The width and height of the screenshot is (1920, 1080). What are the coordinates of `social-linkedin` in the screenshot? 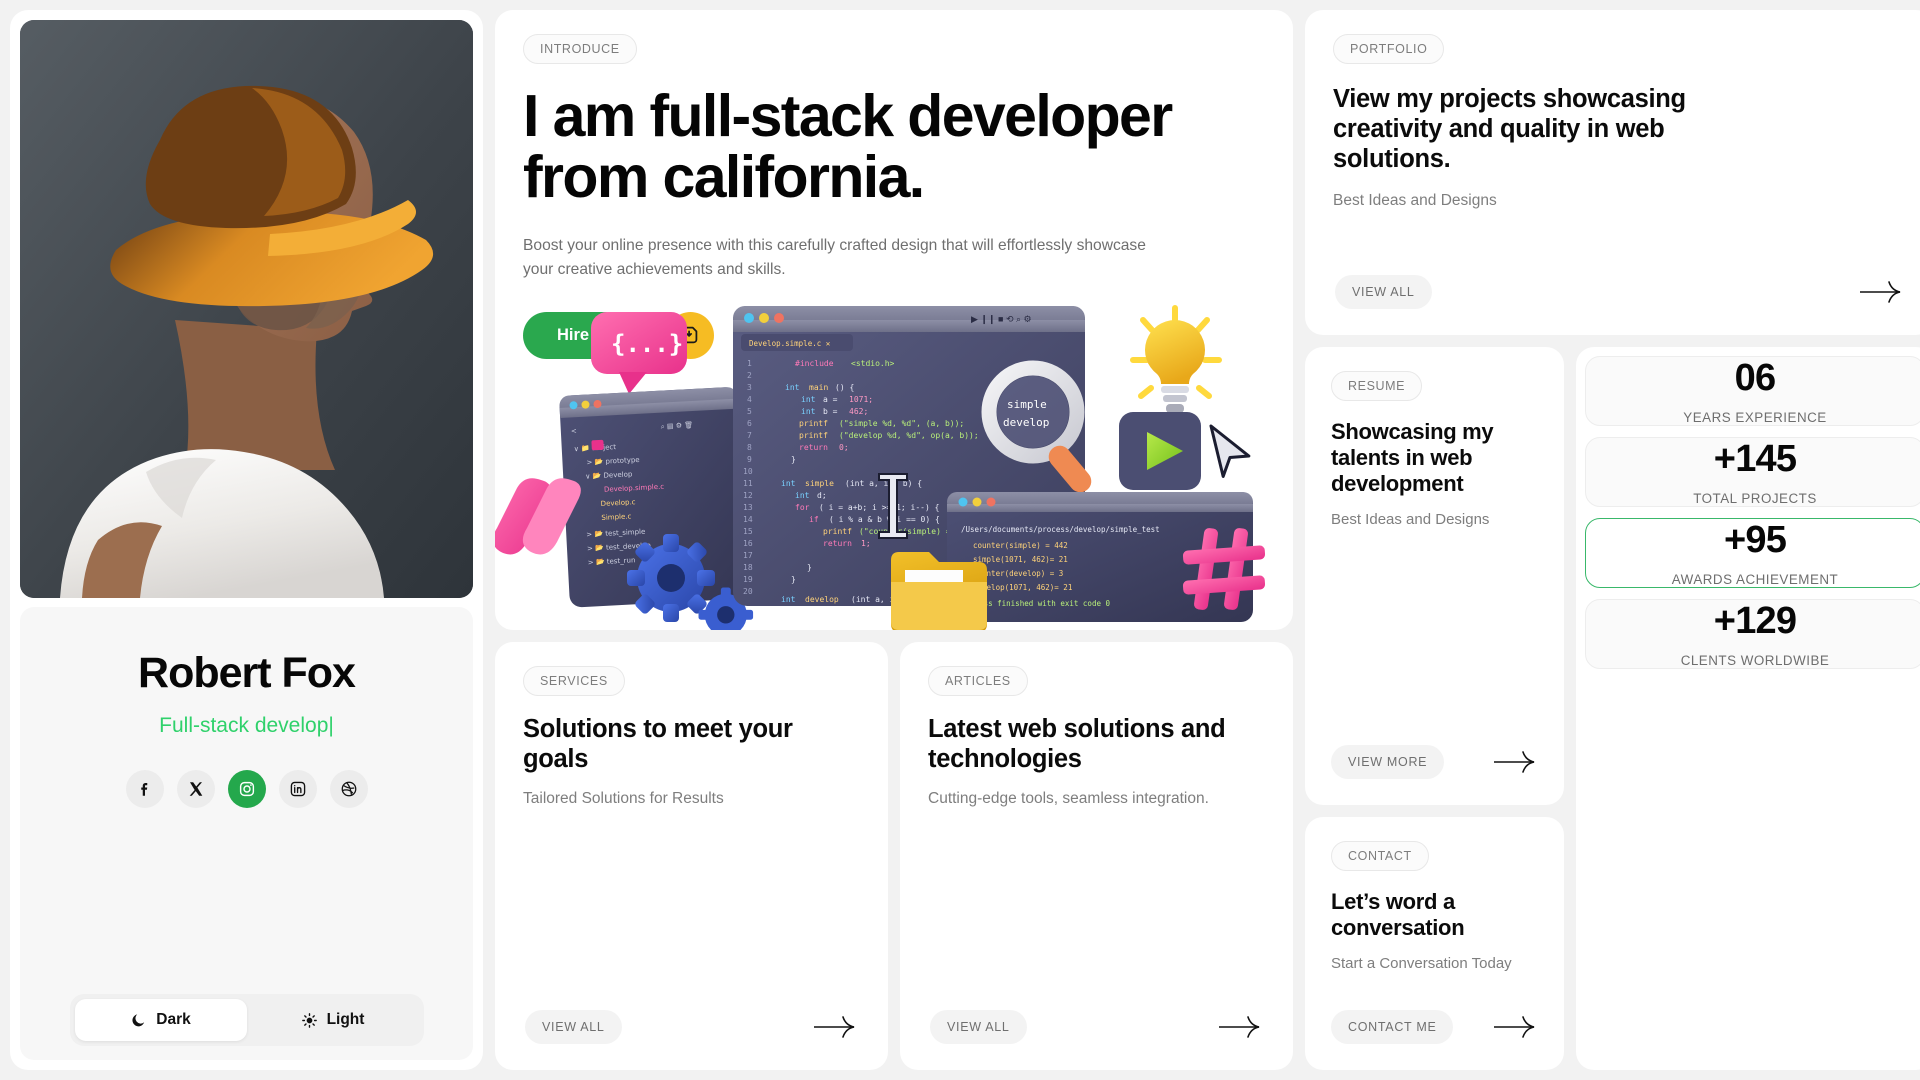 It's located at (297, 789).